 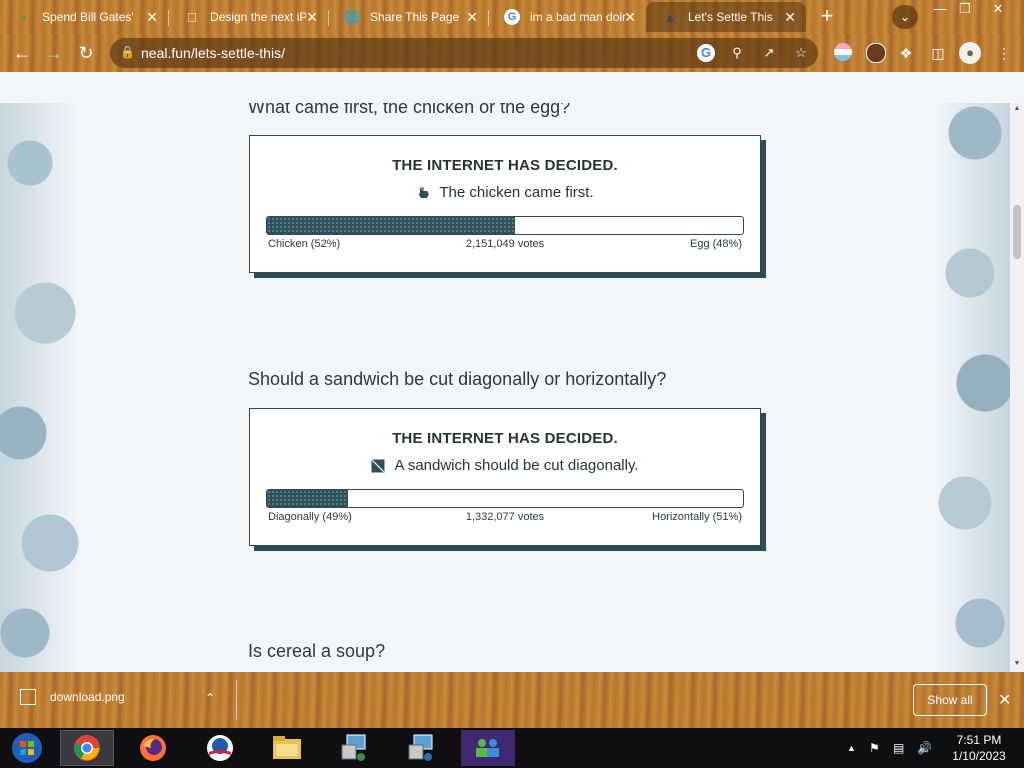 What do you see at coordinates (415, 17) in the screenshot?
I see `tab-title: Share This Page` at bounding box center [415, 17].